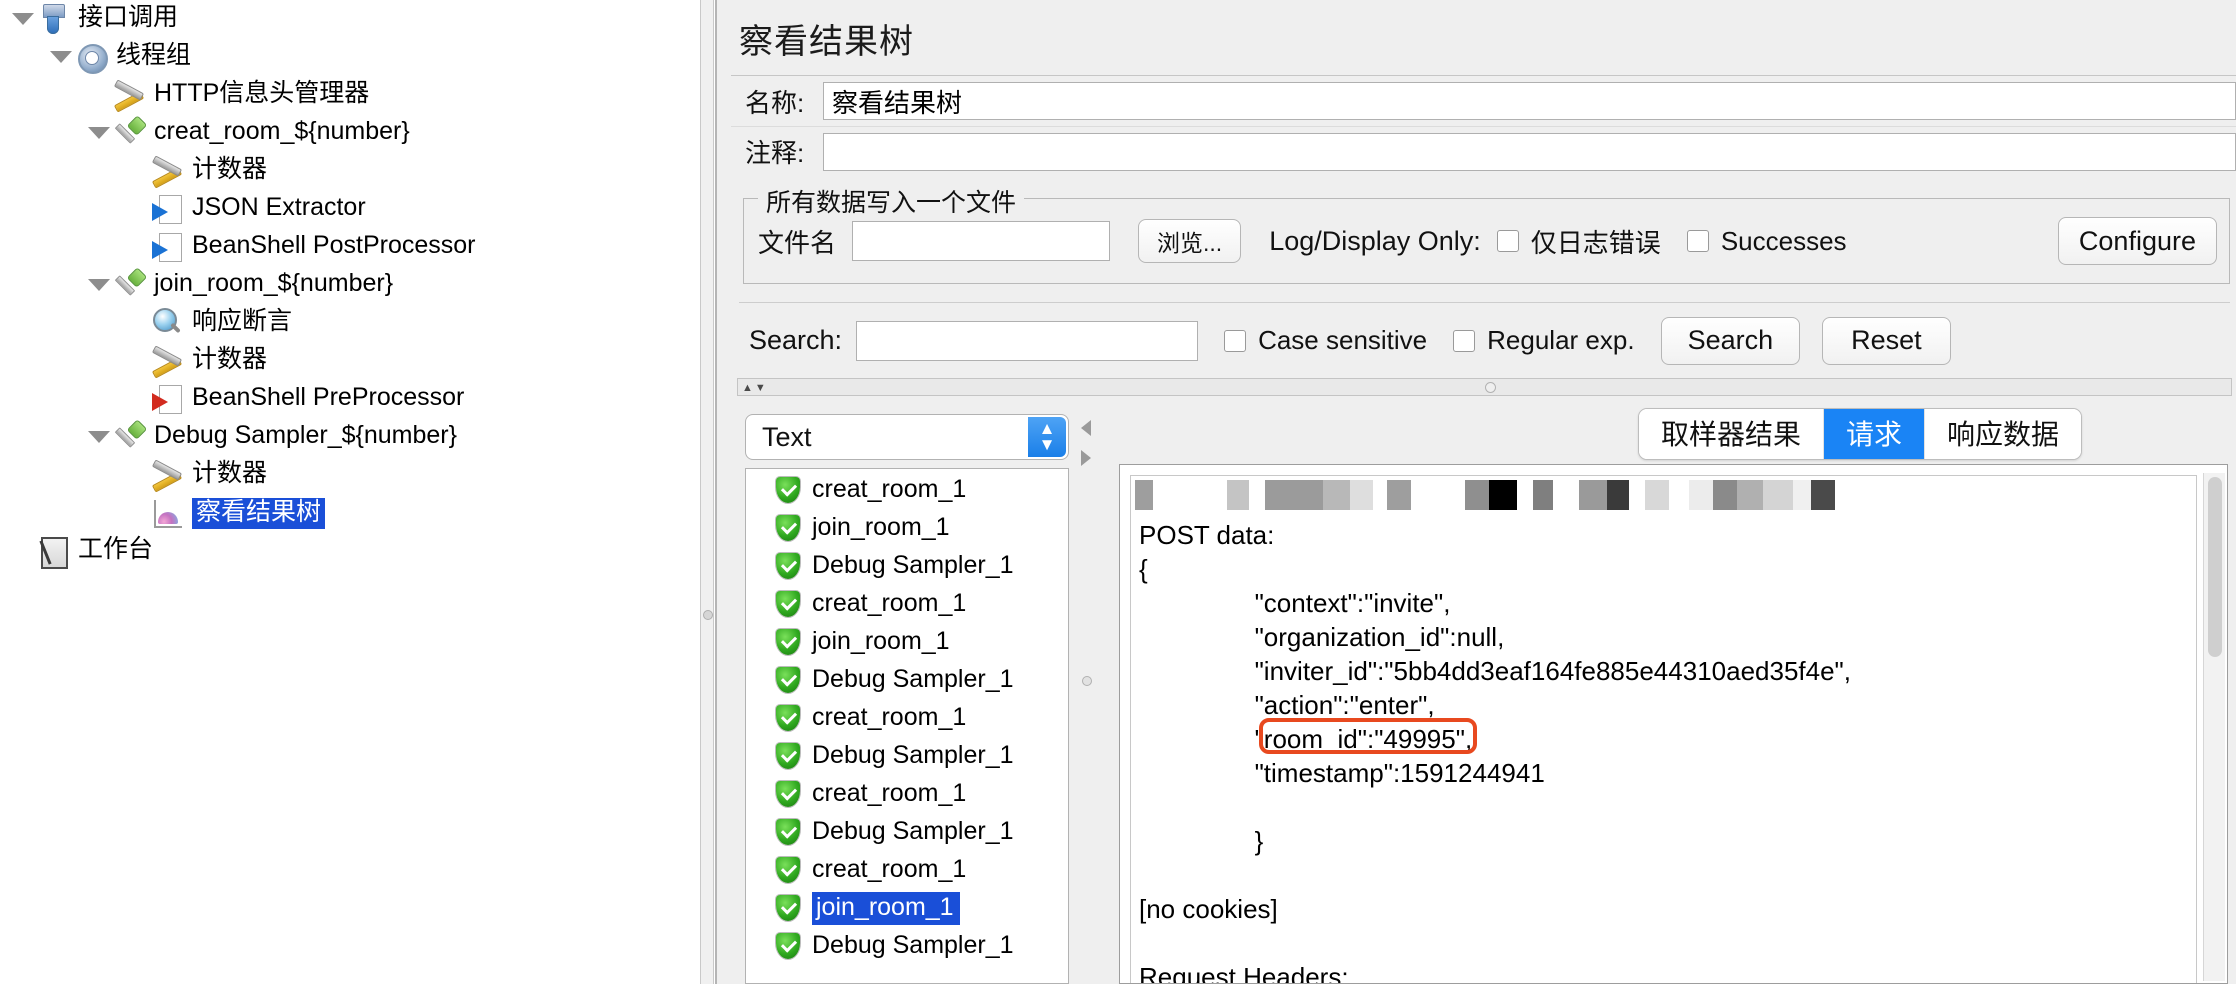 This screenshot has height=984, width=2236. What do you see at coordinates (2137, 241) in the screenshot?
I see `configure-button: Configure` at bounding box center [2137, 241].